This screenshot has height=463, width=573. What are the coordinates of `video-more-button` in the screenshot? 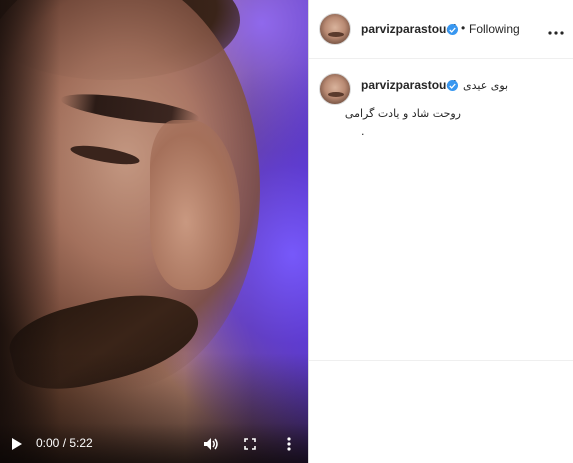 It's located at (289, 444).